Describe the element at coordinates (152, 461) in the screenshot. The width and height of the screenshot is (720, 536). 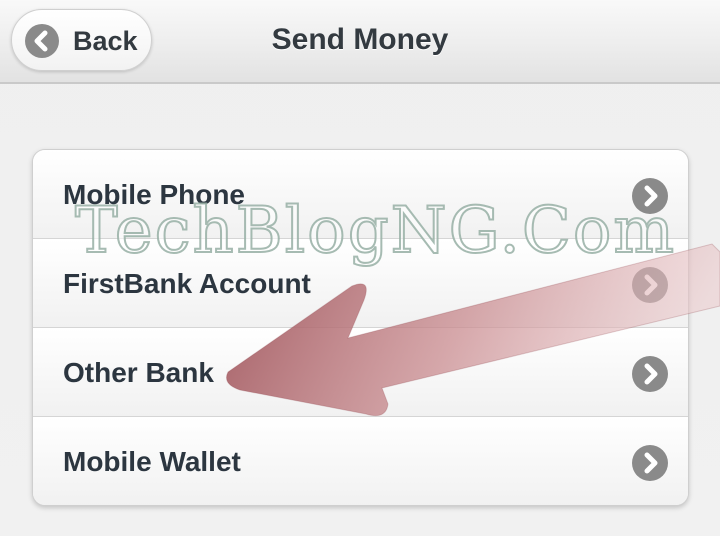
I see `list-item-label: Mobile Wallet` at that location.